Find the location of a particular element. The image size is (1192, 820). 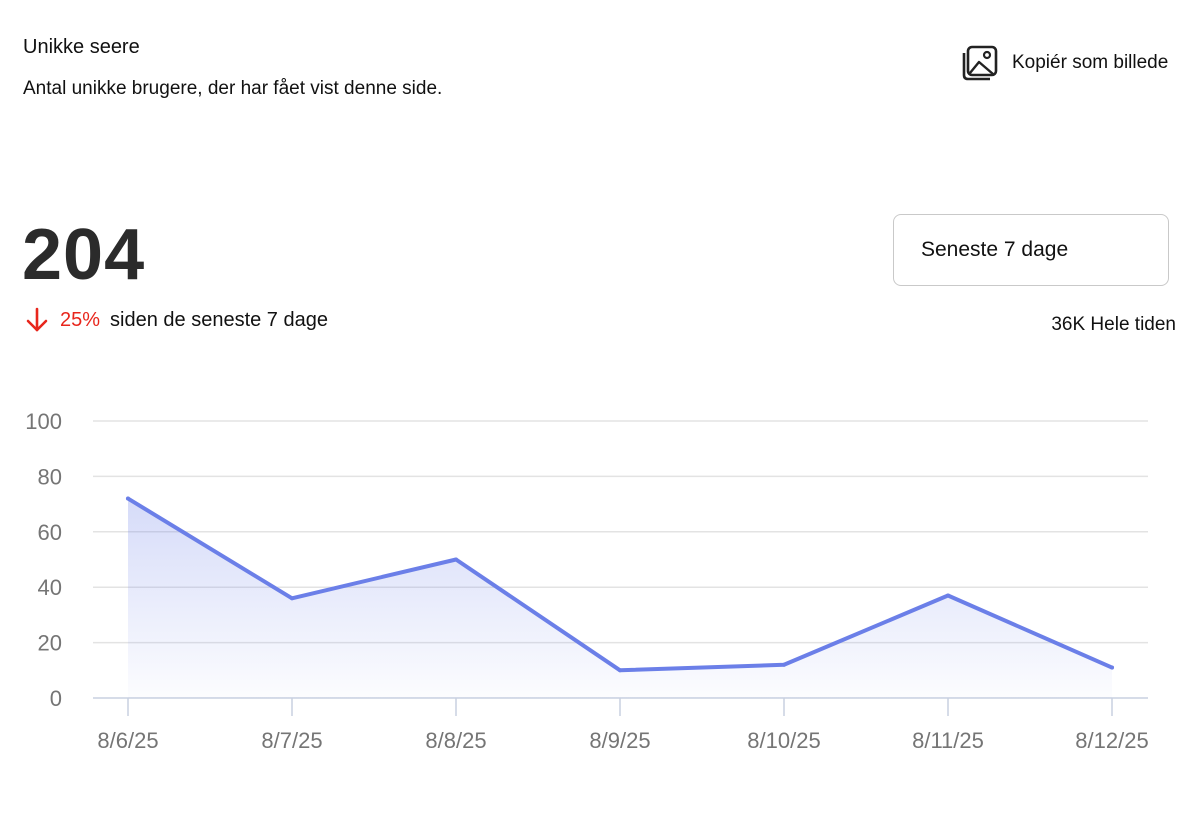

x-tick-label: 8/12/25 is located at coordinates (1111, 740).